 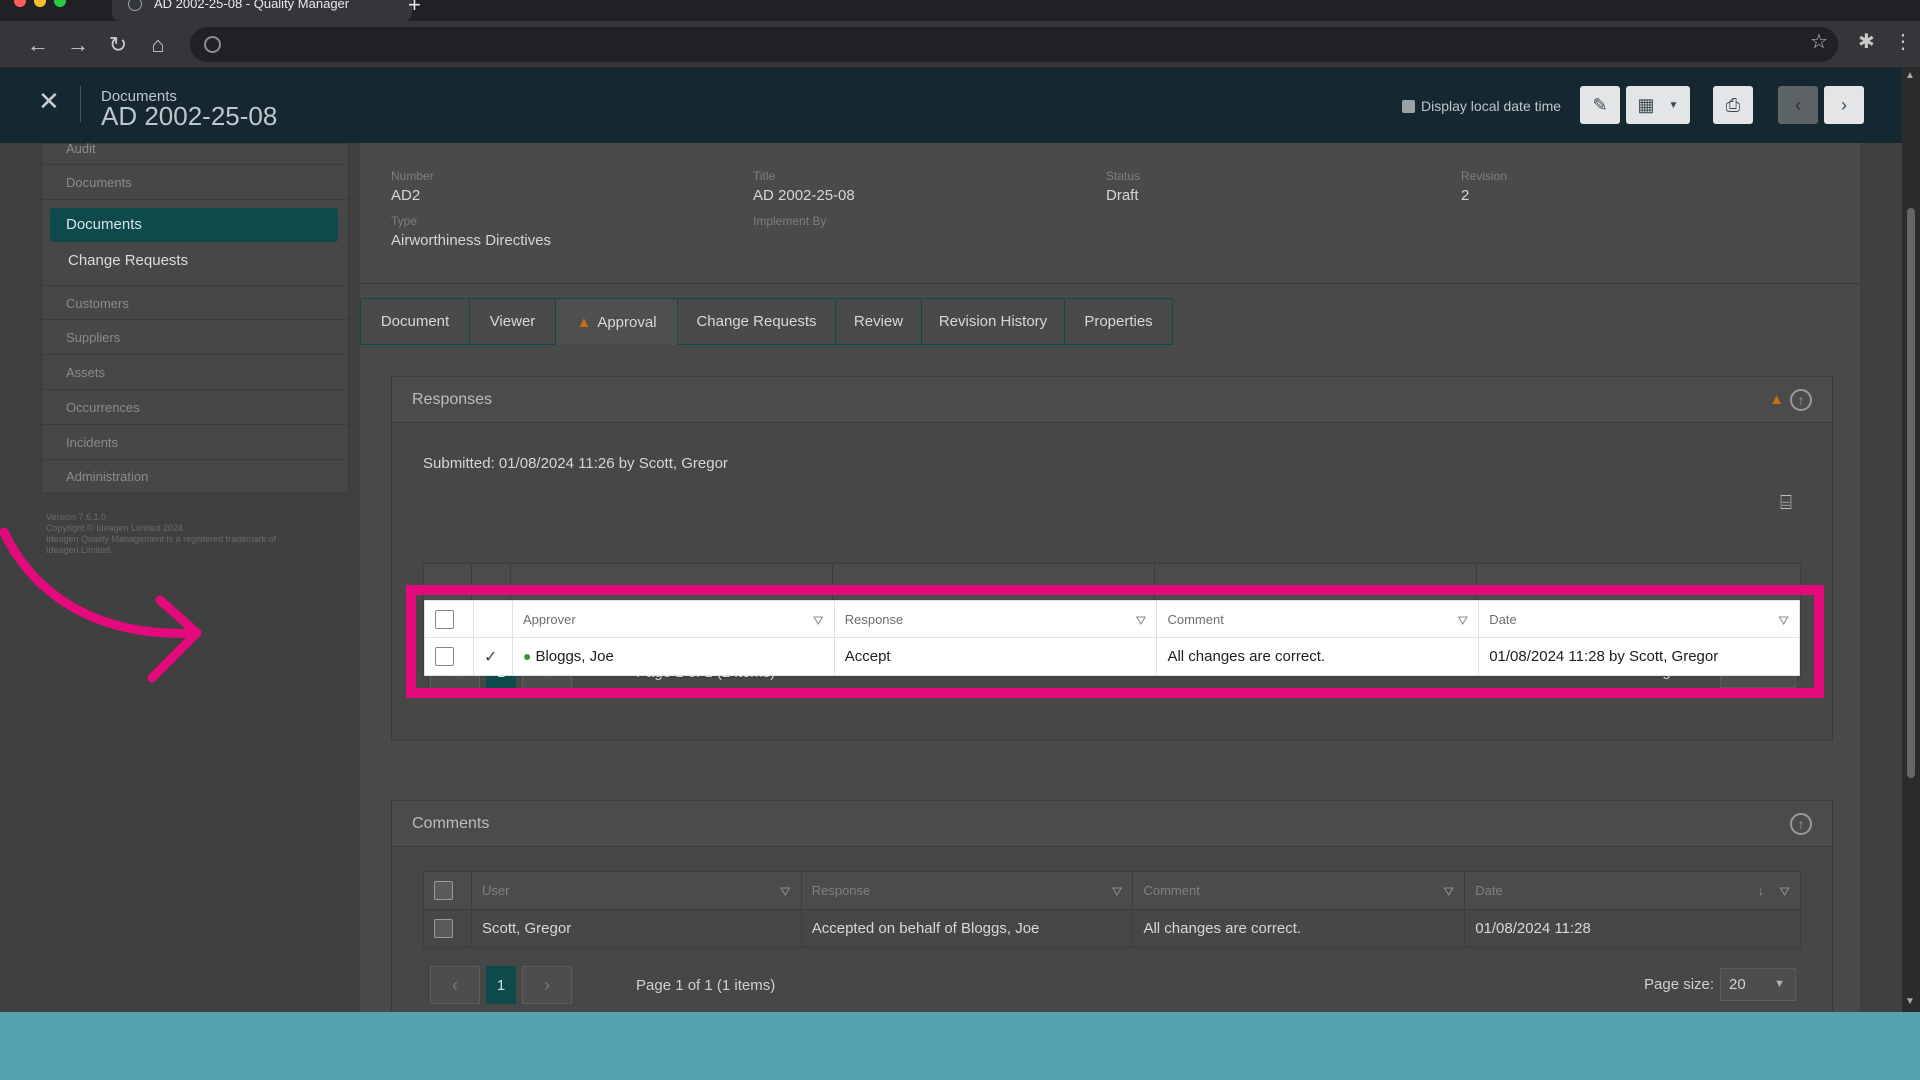 I want to click on scroll-up-icon: ▲, so click(x=1910, y=75).